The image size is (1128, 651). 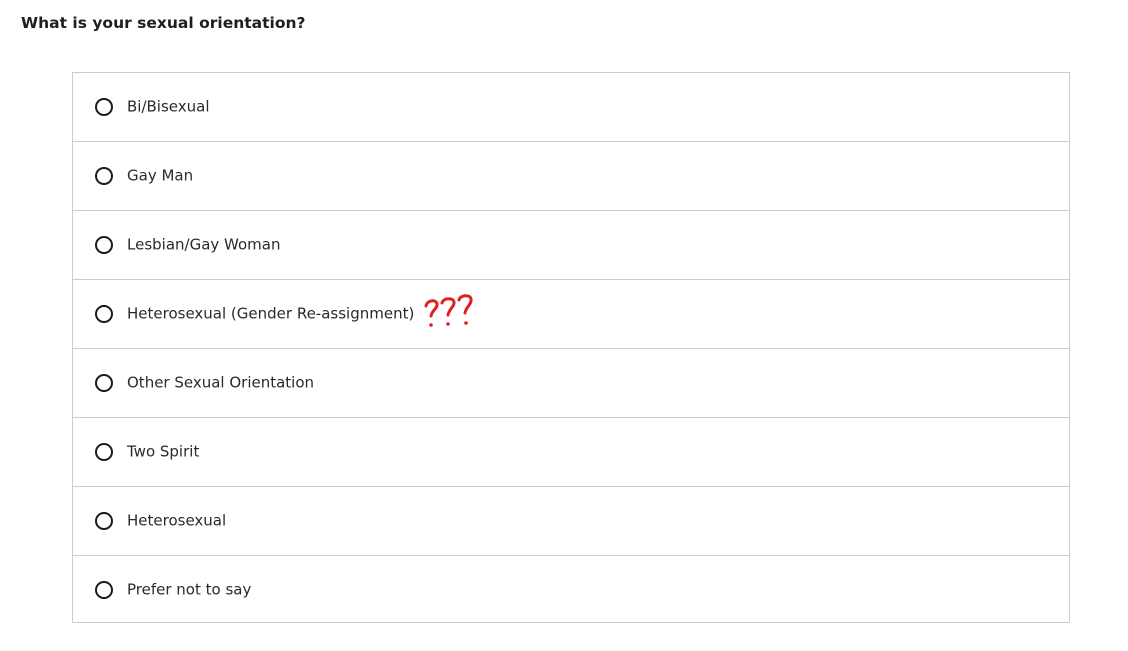 What do you see at coordinates (177, 520) in the screenshot?
I see `option-label: Heterosexual` at bounding box center [177, 520].